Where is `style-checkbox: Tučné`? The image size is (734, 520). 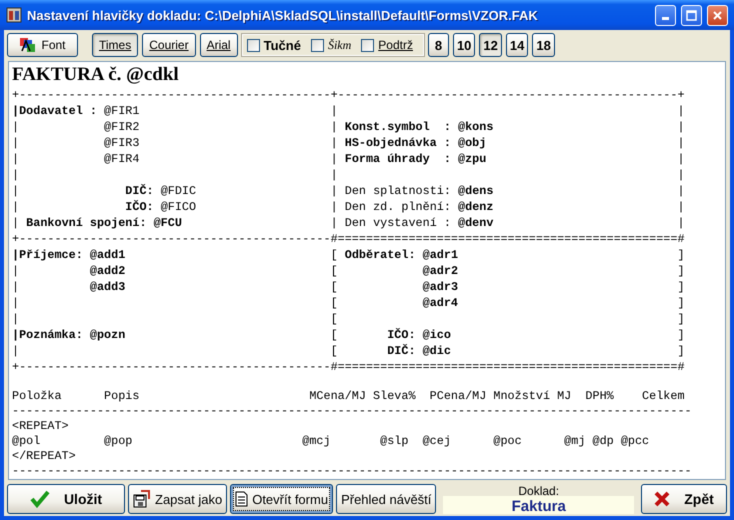 style-checkbox: Tučné is located at coordinates (273, 45).